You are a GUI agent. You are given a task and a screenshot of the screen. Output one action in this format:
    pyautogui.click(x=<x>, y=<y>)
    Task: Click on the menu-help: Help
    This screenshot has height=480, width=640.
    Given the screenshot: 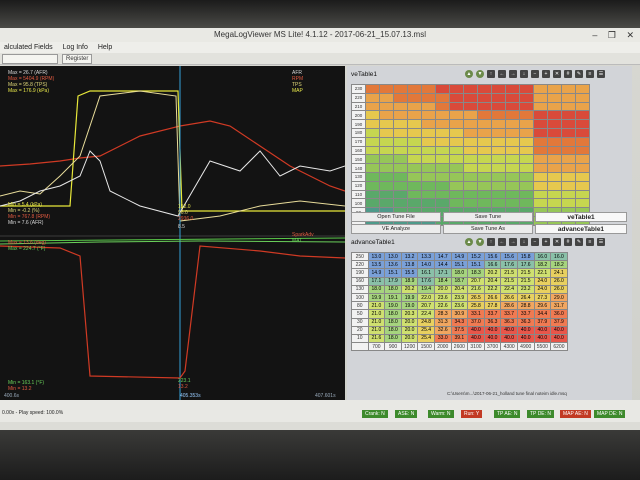 What is the action you would take?
    pyautogui.click(x=105, y=47)
    